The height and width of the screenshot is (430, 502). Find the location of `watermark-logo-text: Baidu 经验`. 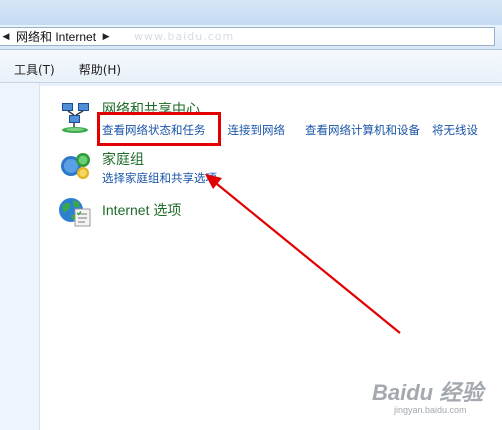

watermark-logo-text: Baidu 经验 is located at coordinates (428, 392).